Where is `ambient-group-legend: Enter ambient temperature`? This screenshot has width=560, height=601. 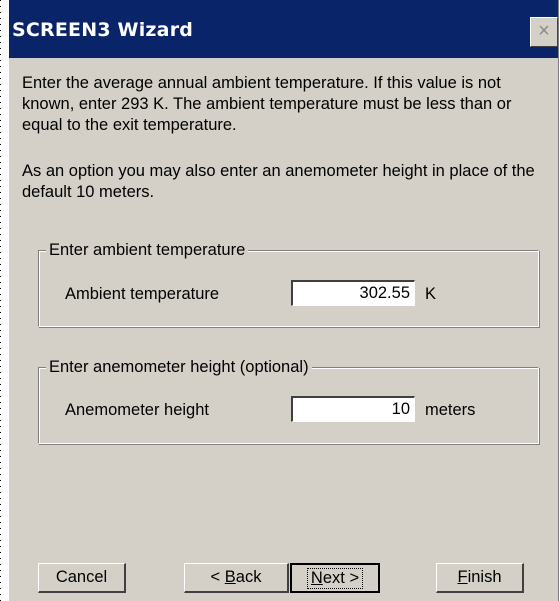 ambient-group-legend: Enter ambient temperature is located at coordinates (147, 250).